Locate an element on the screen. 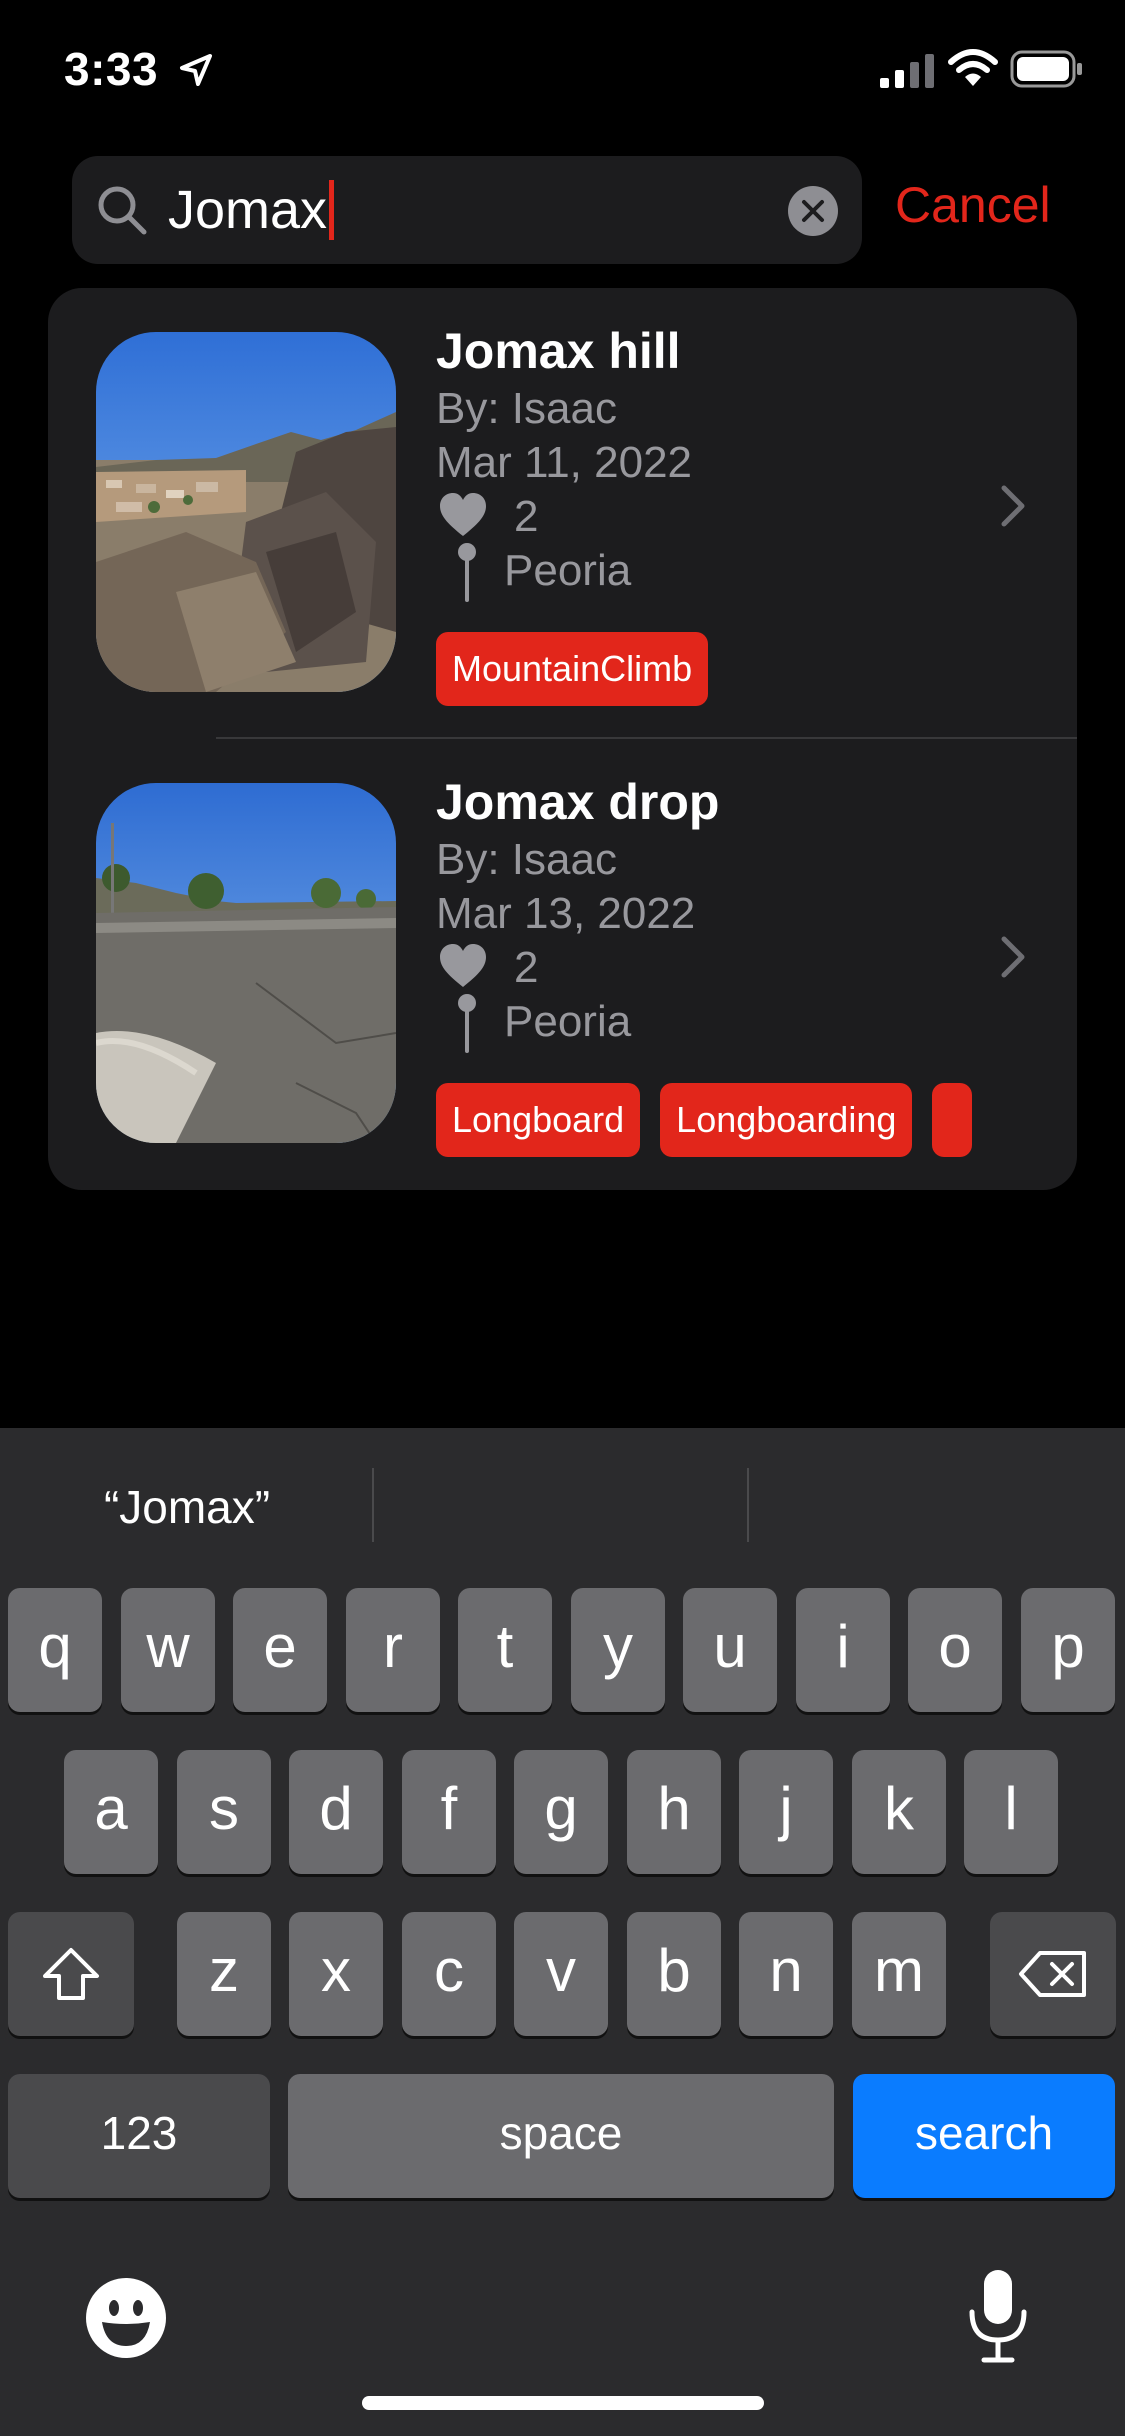 This screenshot has width=1125, height=2436. search-input: Jomax is located at coordinates (251, 210).